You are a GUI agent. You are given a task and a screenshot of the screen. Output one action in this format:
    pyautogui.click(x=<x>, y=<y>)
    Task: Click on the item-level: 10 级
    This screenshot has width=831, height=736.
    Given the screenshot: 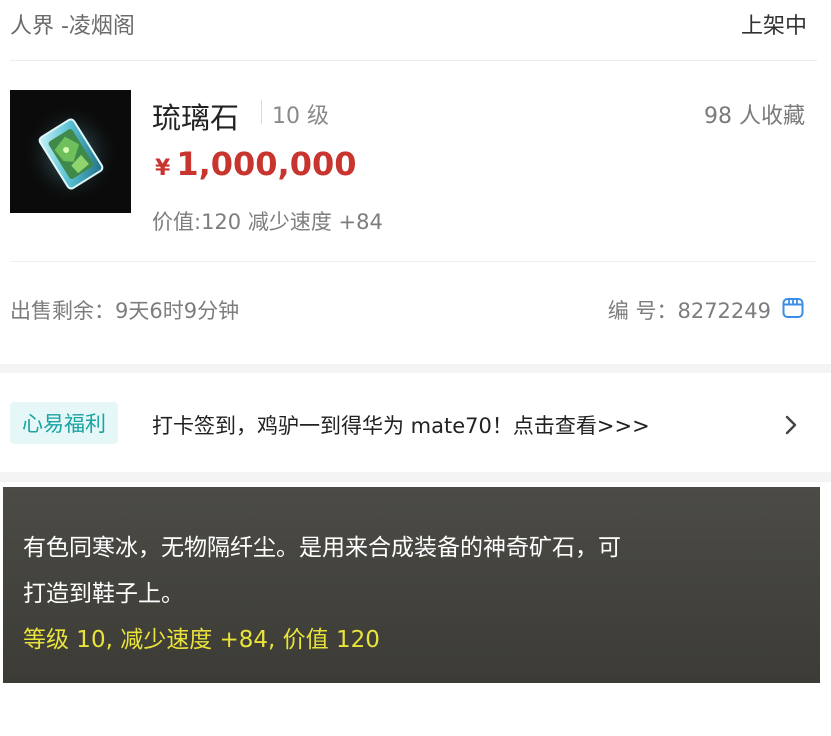 What is the action you would take?
    pyautogui.click(x=300, y=116)
    